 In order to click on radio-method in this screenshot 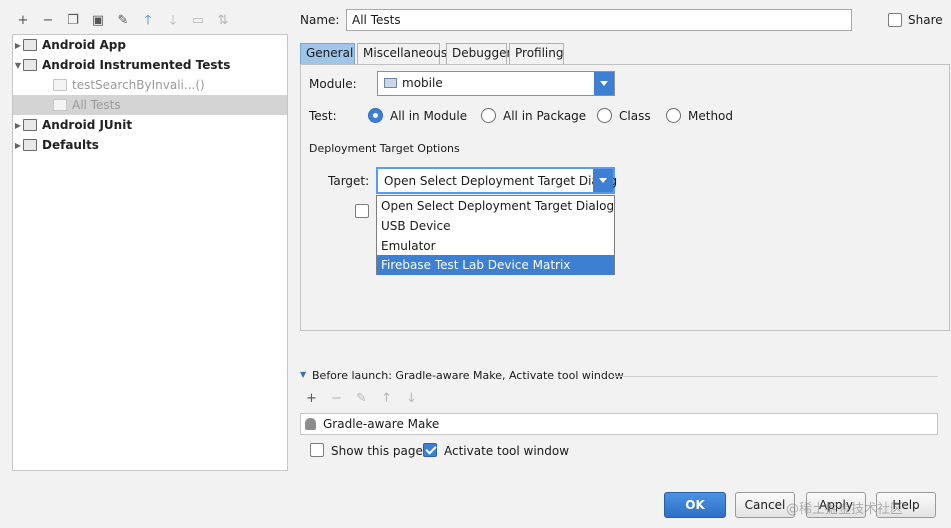, I will do `click(673, 115)`.